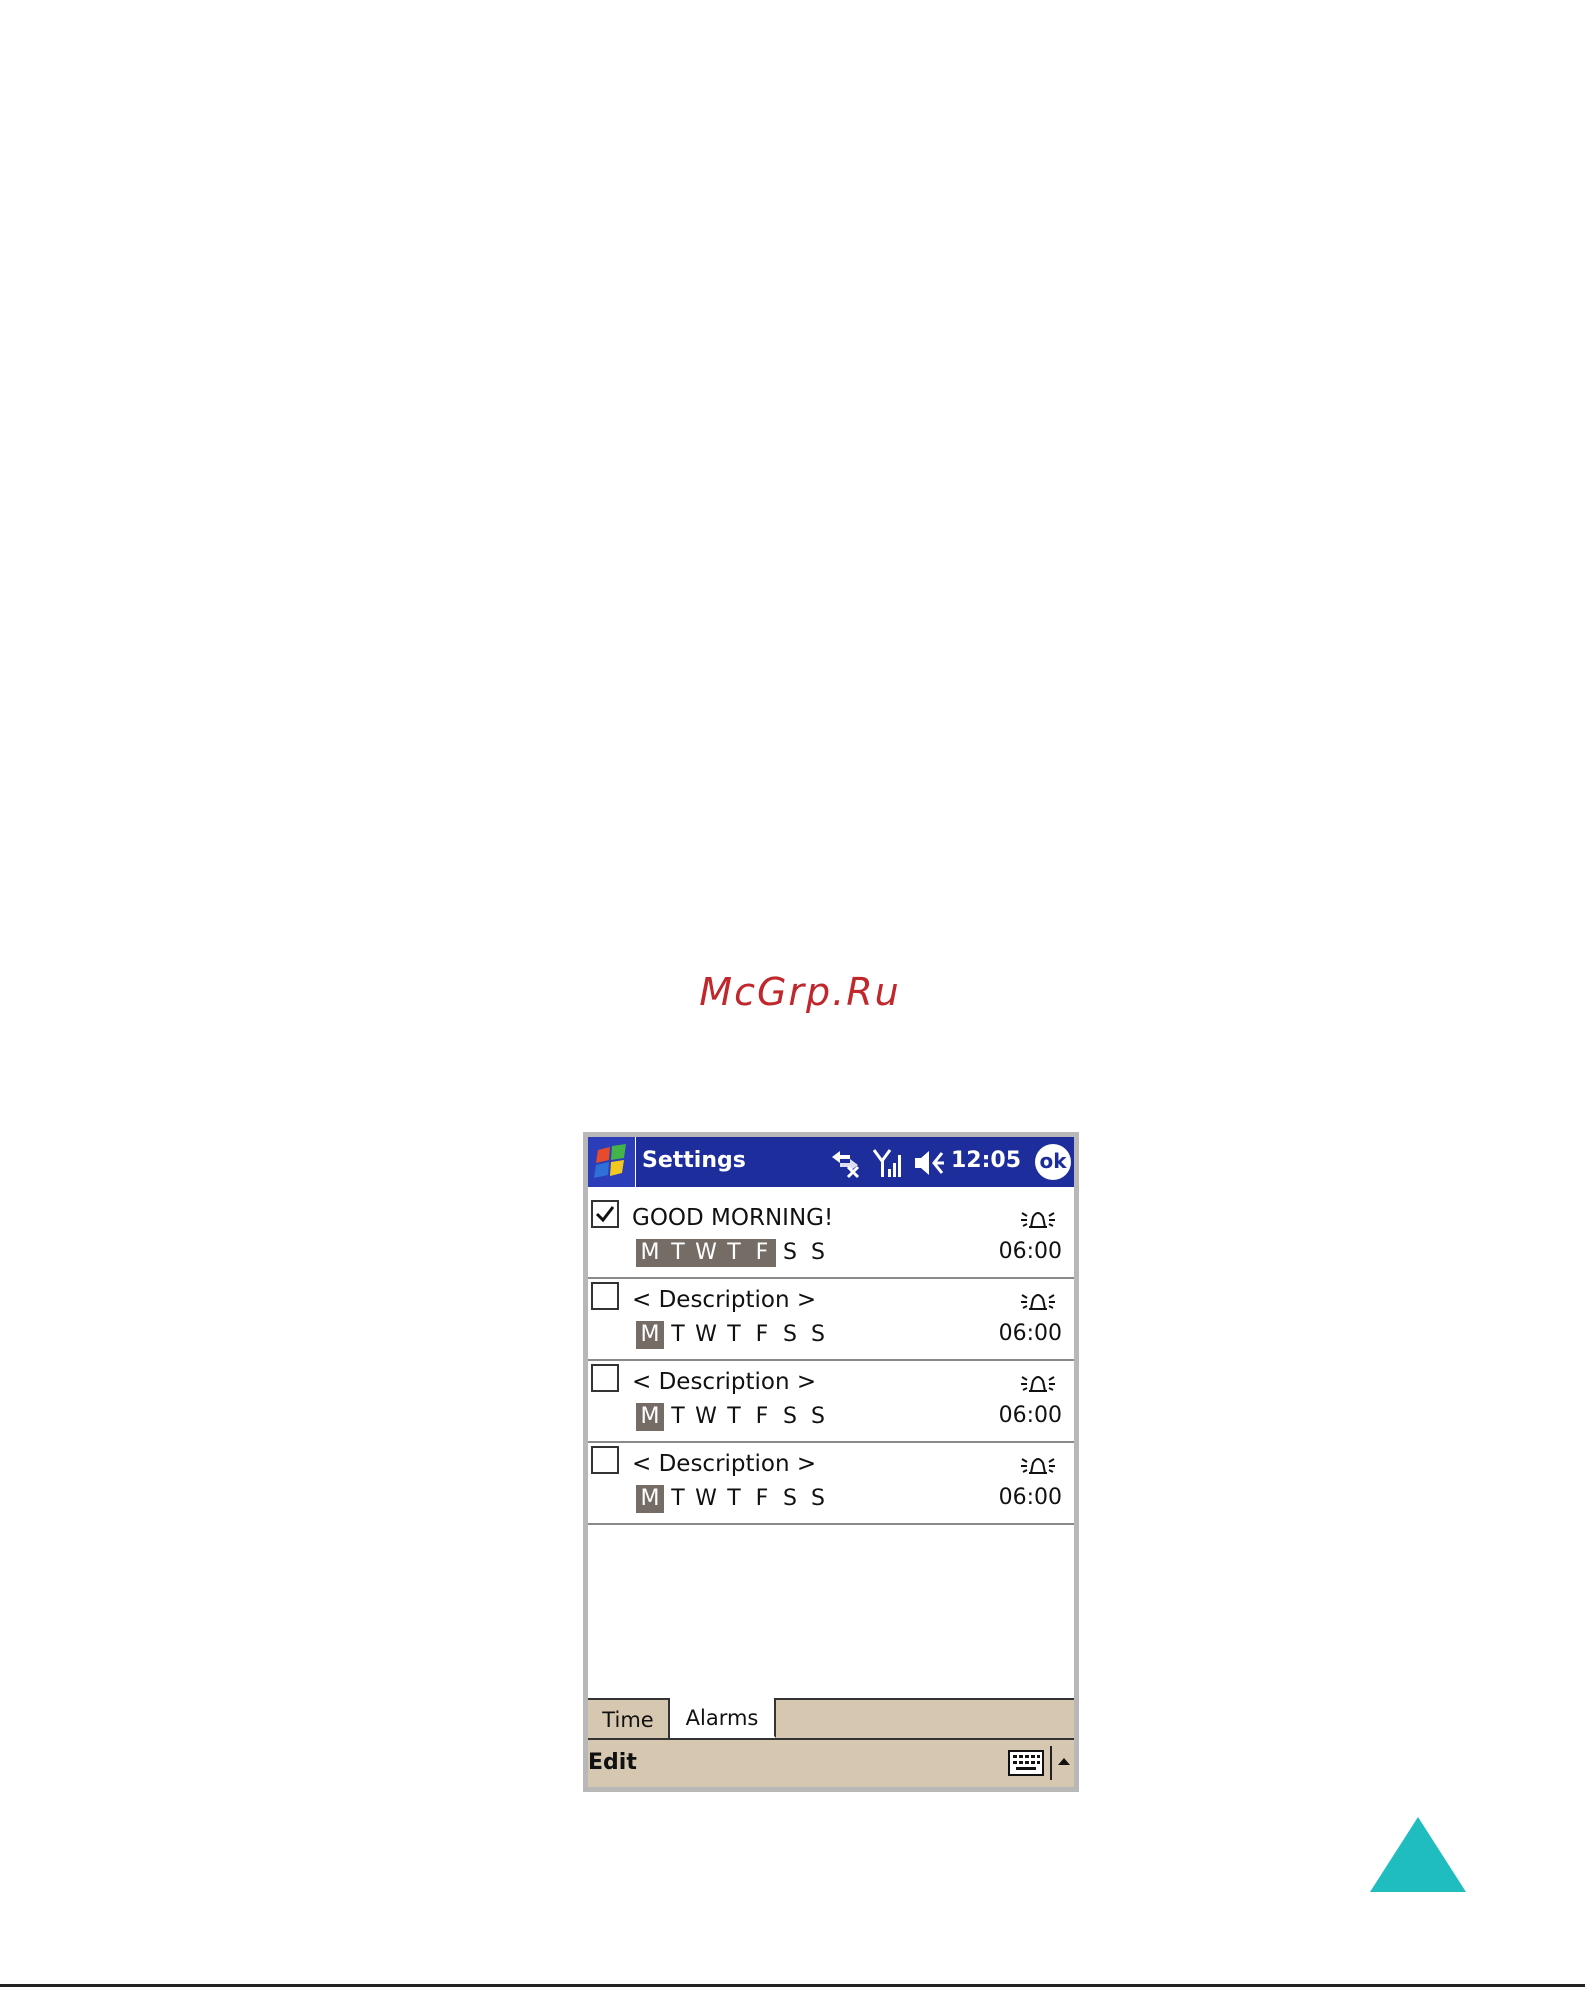 This screenshot has width=1585, height=1989. What do you see at coordinates (1053, 1162) in the screenshot?
I see `ok-button: ok` at bounding box center [1053, 1162].